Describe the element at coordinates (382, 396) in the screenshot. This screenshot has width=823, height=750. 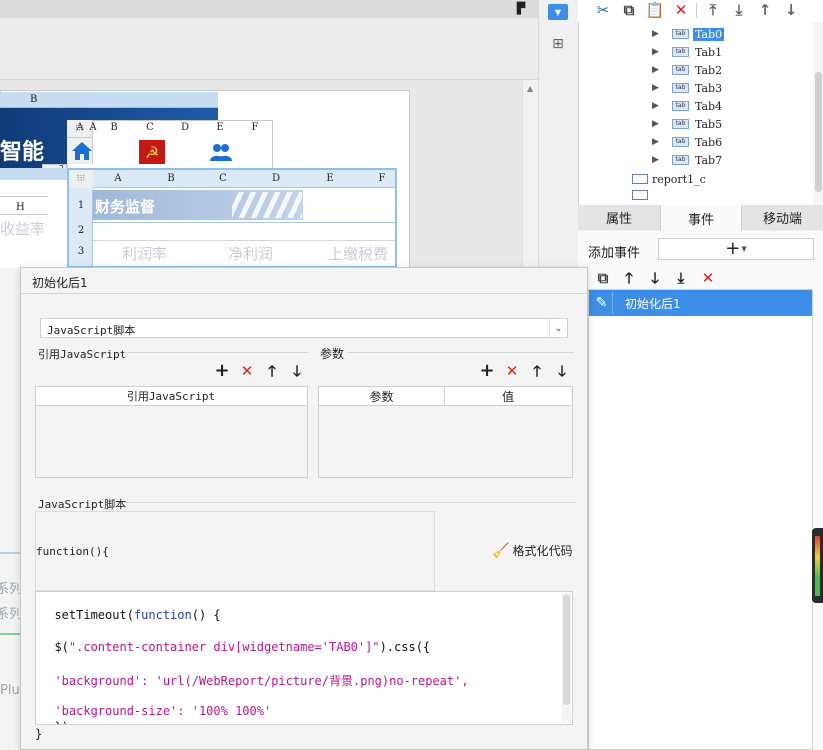
I see `param-header-name: 参数` at that location.